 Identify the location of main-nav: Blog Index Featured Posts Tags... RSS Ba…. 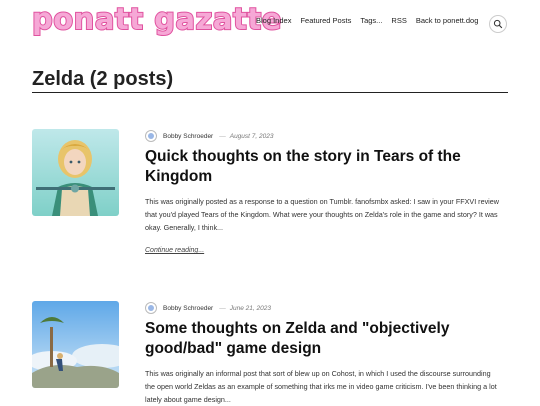
(371, 20).